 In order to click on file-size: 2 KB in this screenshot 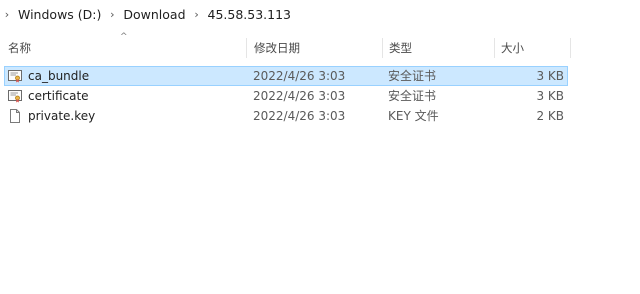, I will do `click(550, 116)`.